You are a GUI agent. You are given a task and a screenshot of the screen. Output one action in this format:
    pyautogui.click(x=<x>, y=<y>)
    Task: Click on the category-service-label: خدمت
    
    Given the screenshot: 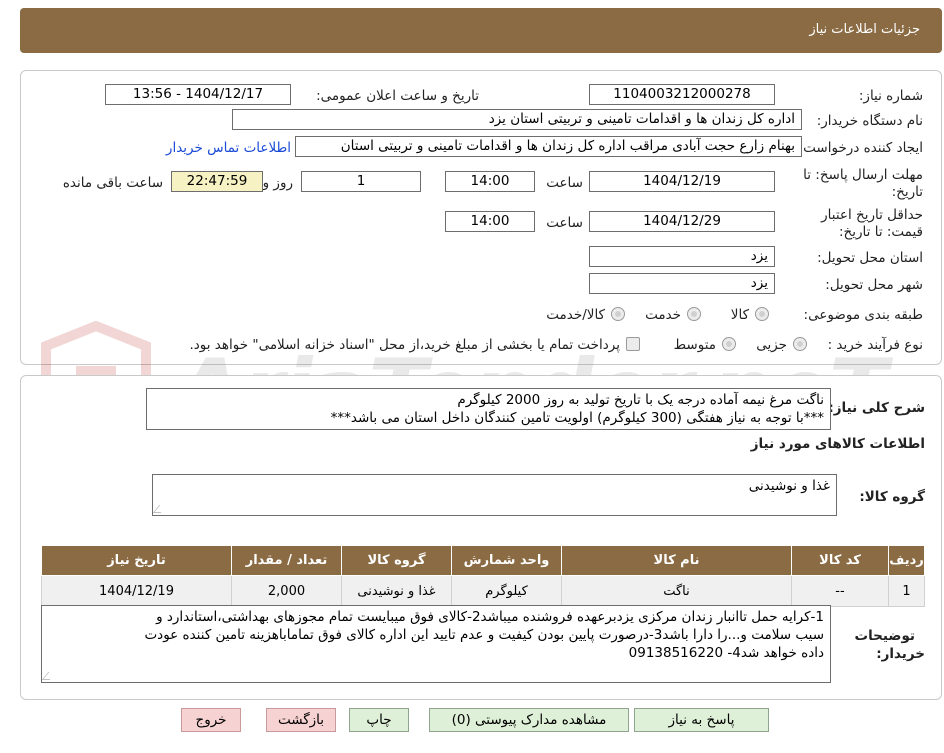 What is the action you would take?
    pyautogui.click(x=663, y=315)
    